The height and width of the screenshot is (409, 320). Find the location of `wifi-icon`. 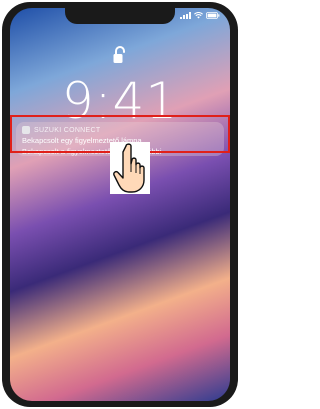

wifi-icon is located at coordinates (198, 15).